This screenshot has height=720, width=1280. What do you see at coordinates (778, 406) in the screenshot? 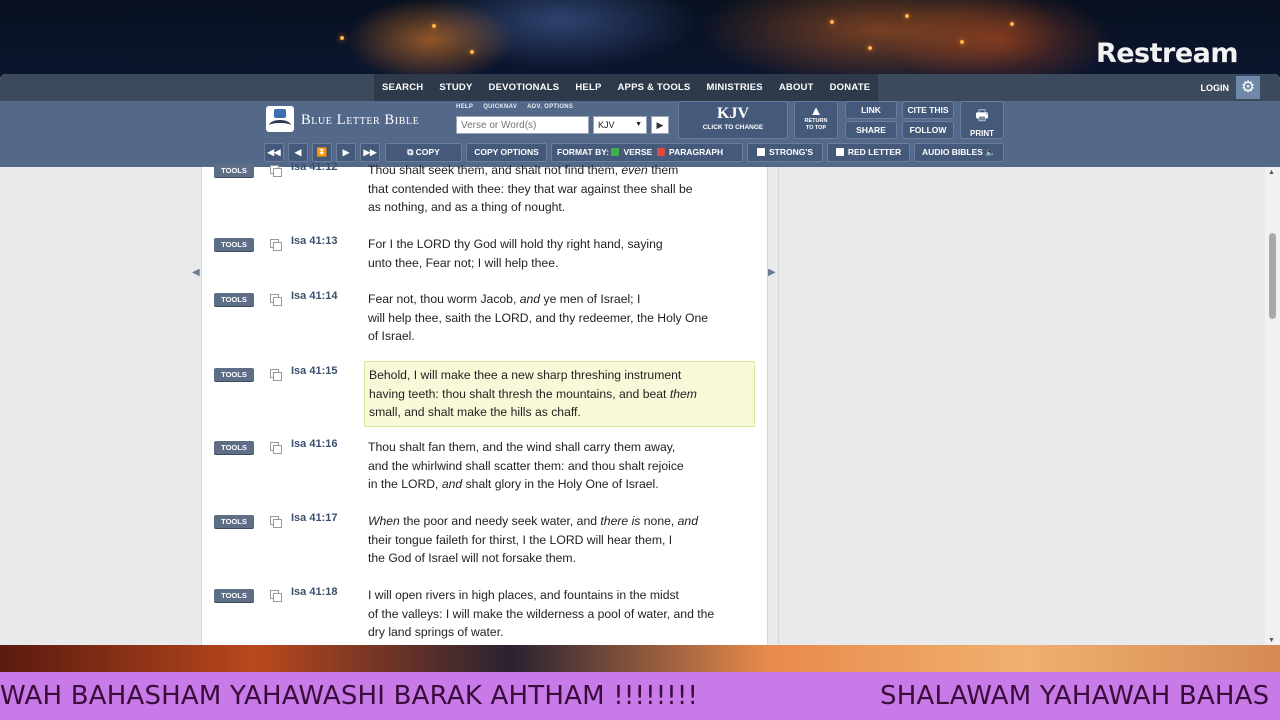
I see `panel-divider` at bounding box center [778, 406].